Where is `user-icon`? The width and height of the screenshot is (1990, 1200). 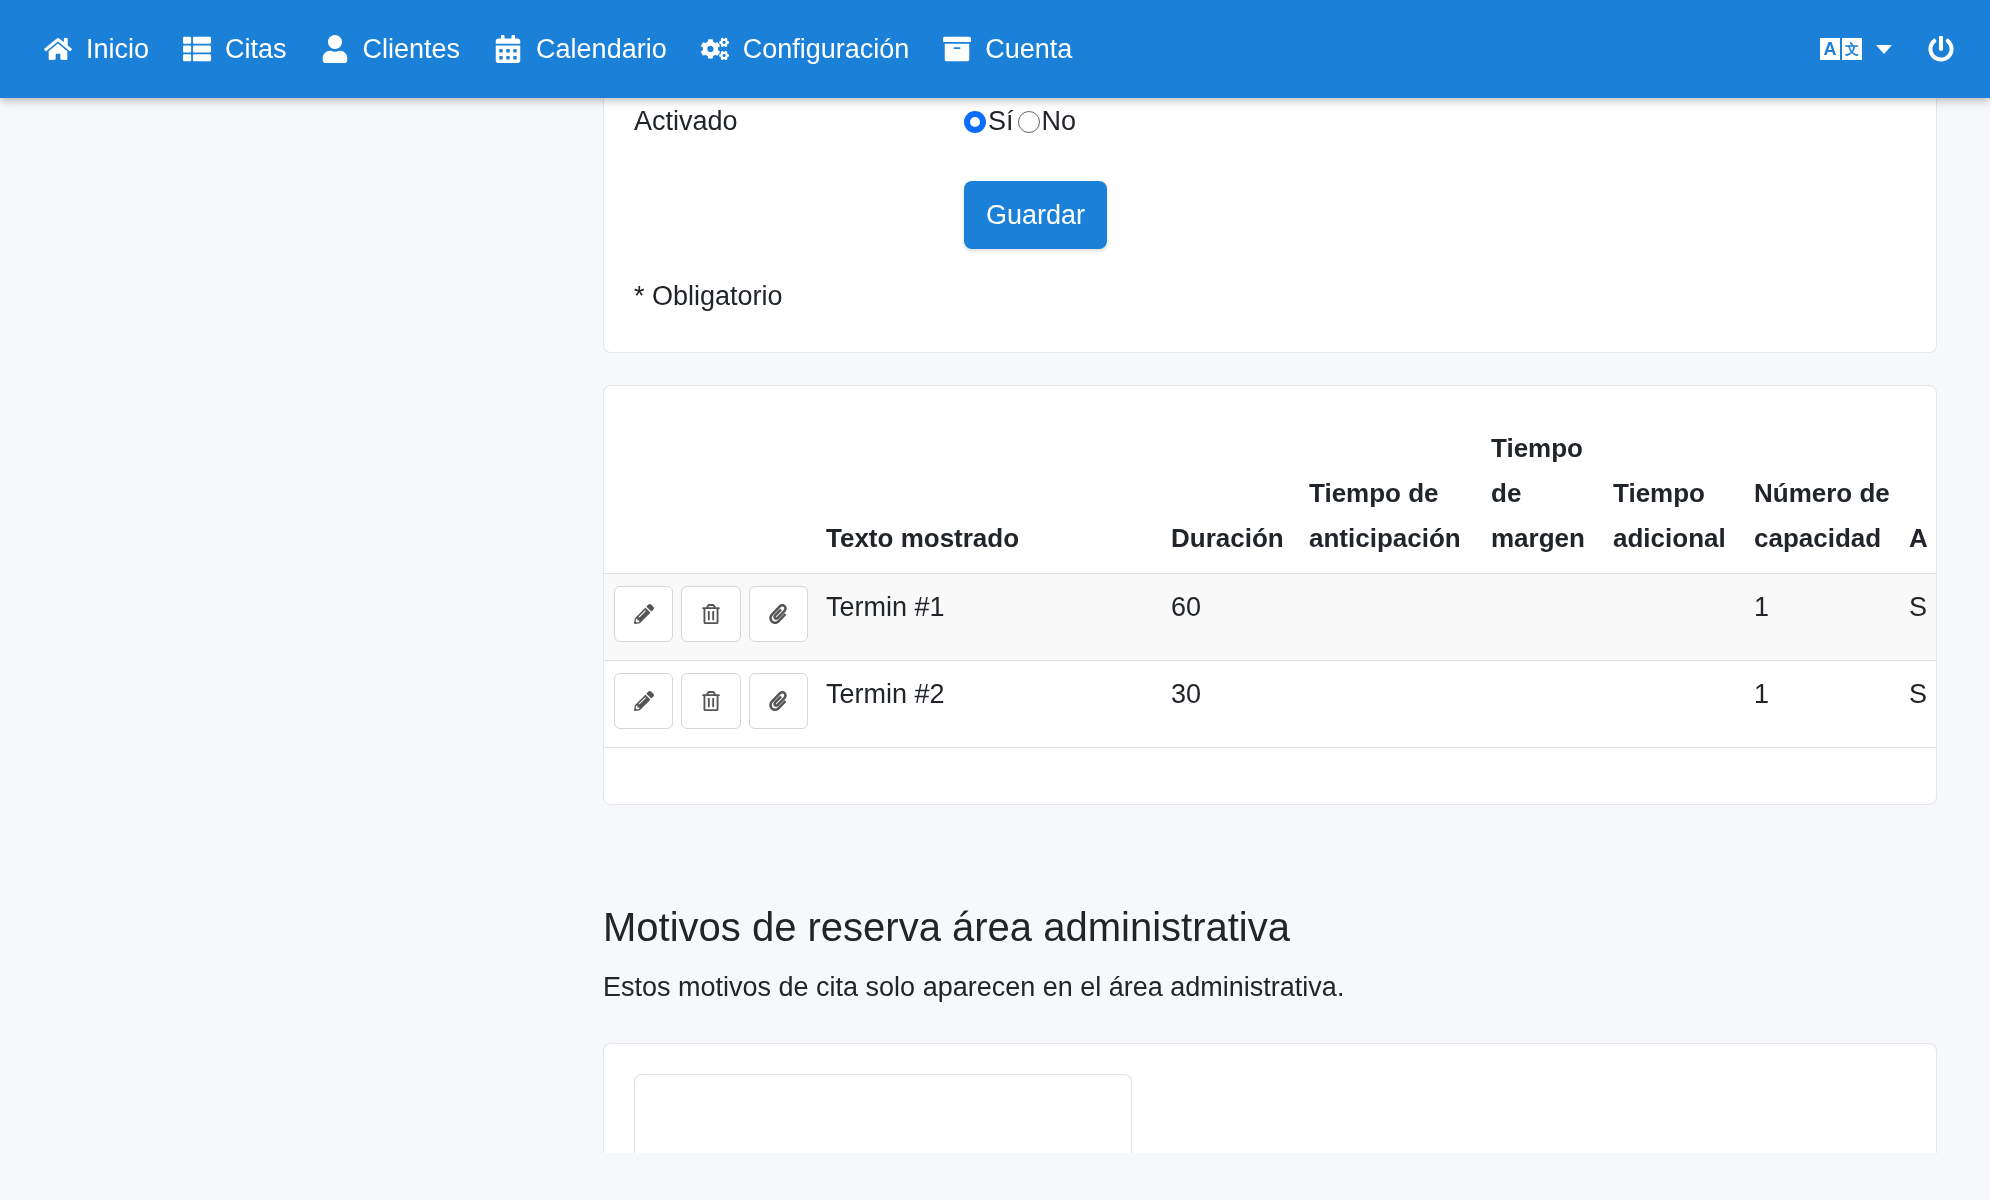
user-icon is located at coordinates (334, 49).